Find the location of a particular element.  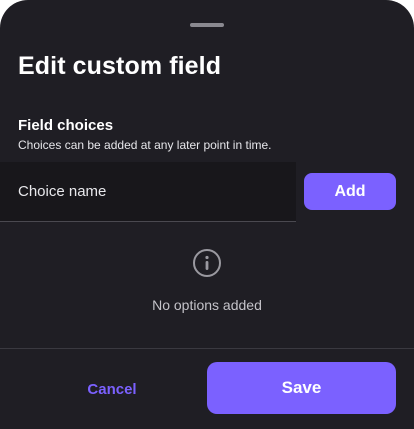

info-icon is located at coordinates (207, 263).